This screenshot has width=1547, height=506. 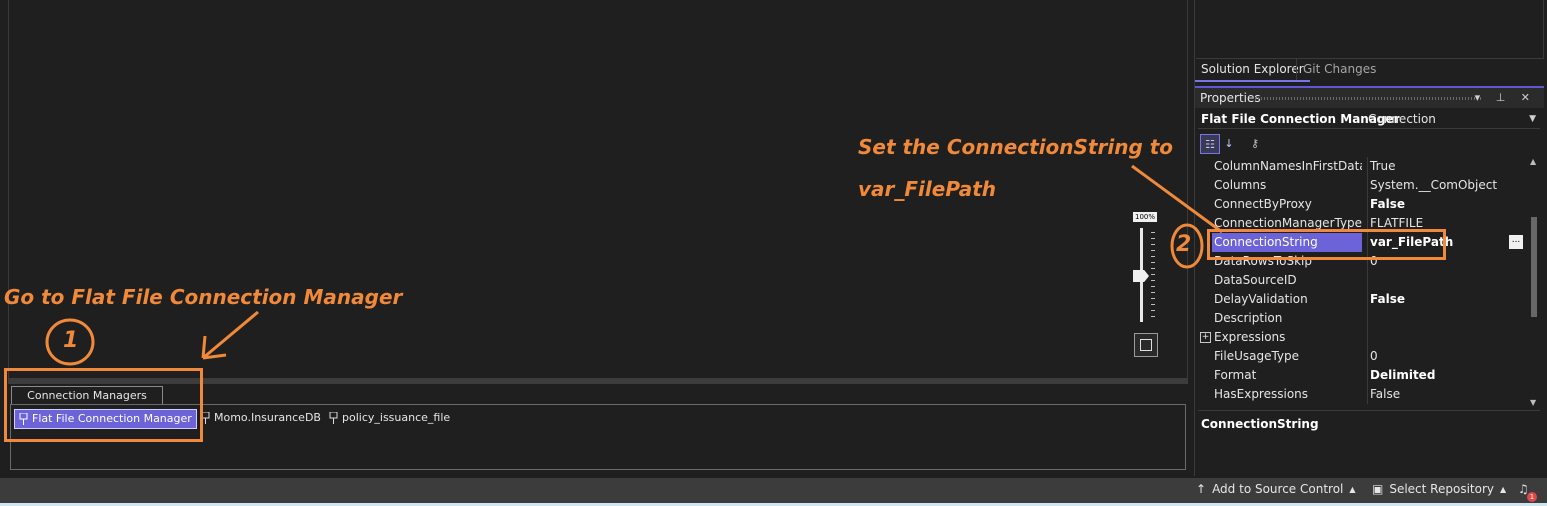 What do you see at coordinates (1263, 204) in the screenshot?
I see `property-name: ConnectByProxy` at bounding box center [1263, 204].